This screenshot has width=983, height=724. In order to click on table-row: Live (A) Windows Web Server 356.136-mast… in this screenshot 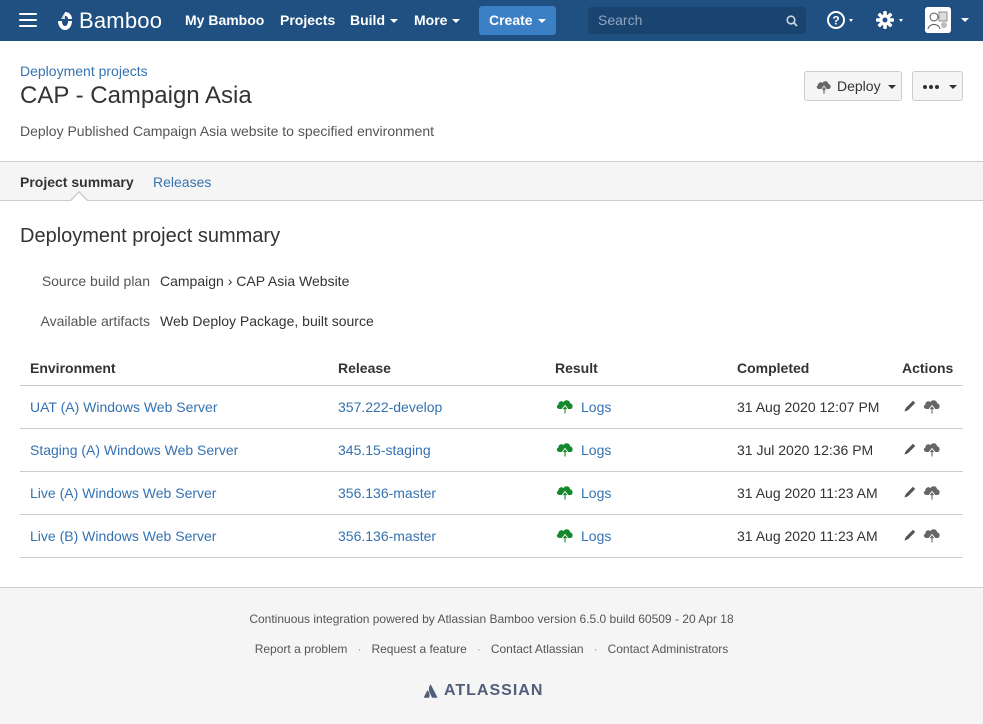, I will do `click(491, 493)`.